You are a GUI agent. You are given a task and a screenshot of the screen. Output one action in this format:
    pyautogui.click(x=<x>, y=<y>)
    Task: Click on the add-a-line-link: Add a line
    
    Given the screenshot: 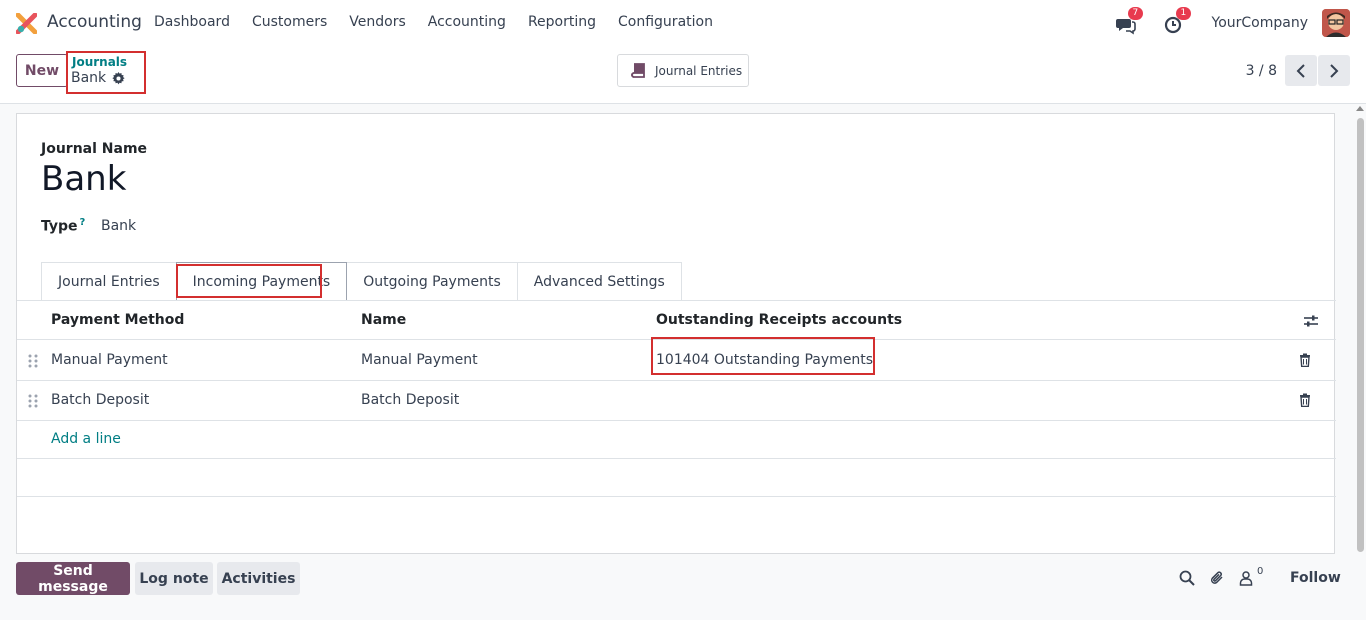 What is the action you would take?
    pyautogui.click(x=86, y=439)
    